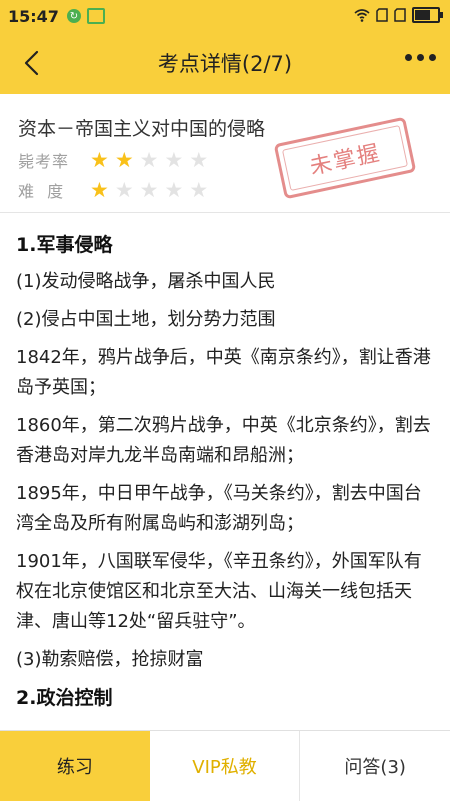 The height and width of the screenshot is (801, 450). I want to click on topic-info-panel: 资本－帝国主义对中国的侵略 毙考率 ★ ★ ★ ★ ★ 难 度 ★ ★ ★ ★ ★ 未掌握, so click(225, 153).